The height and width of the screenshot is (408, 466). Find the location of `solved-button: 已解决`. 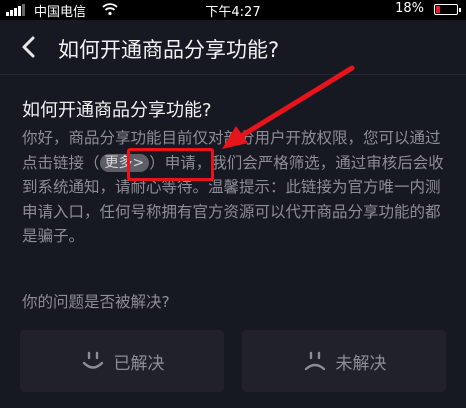

solved-button: 已解决 is located at coordinates (122, 361).